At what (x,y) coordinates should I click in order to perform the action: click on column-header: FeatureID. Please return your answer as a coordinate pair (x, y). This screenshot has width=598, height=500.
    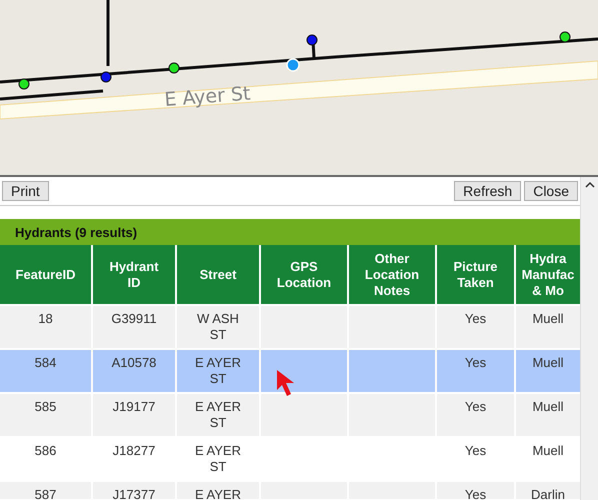
    Looking at the image, I should click on (45, 274).